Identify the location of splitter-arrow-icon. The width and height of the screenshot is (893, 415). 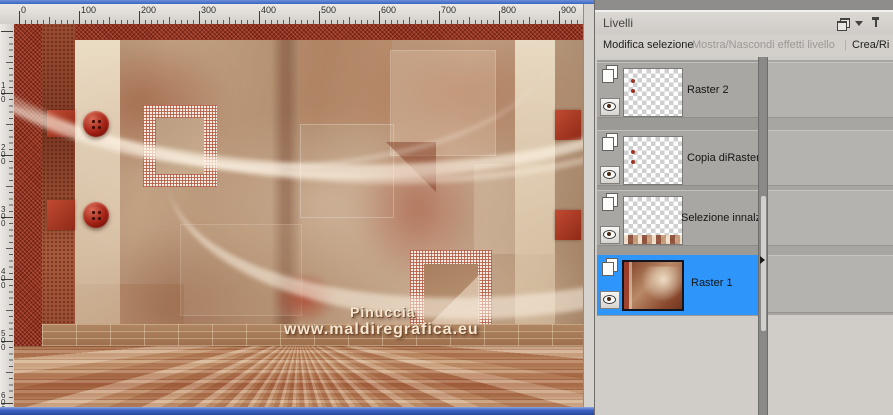
(762, 260).